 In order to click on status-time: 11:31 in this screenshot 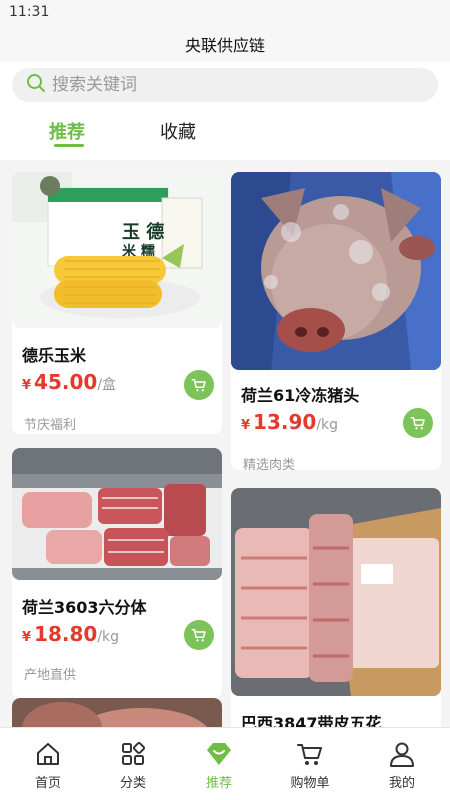, I will do `click(29, 12)`.